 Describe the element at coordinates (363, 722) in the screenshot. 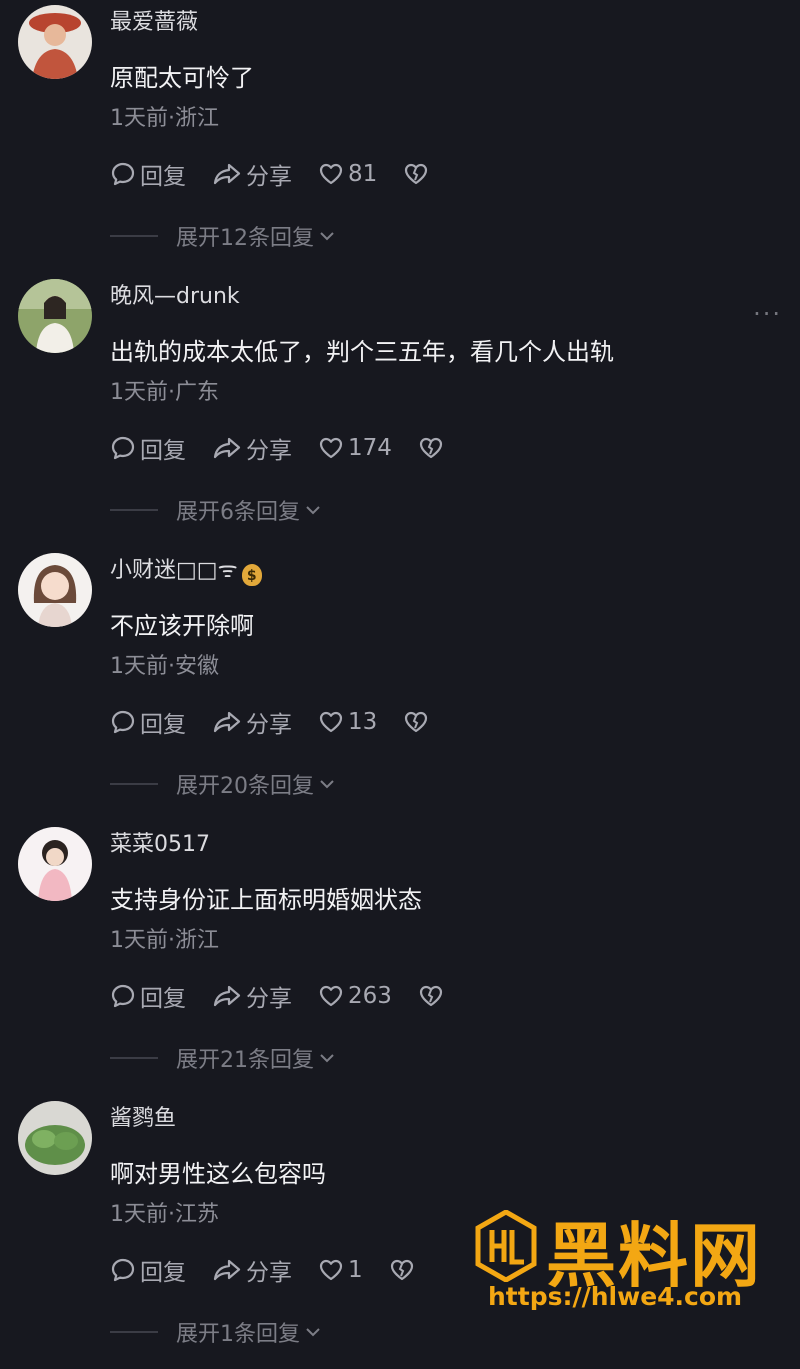

I see `like-count: 13` at that location.